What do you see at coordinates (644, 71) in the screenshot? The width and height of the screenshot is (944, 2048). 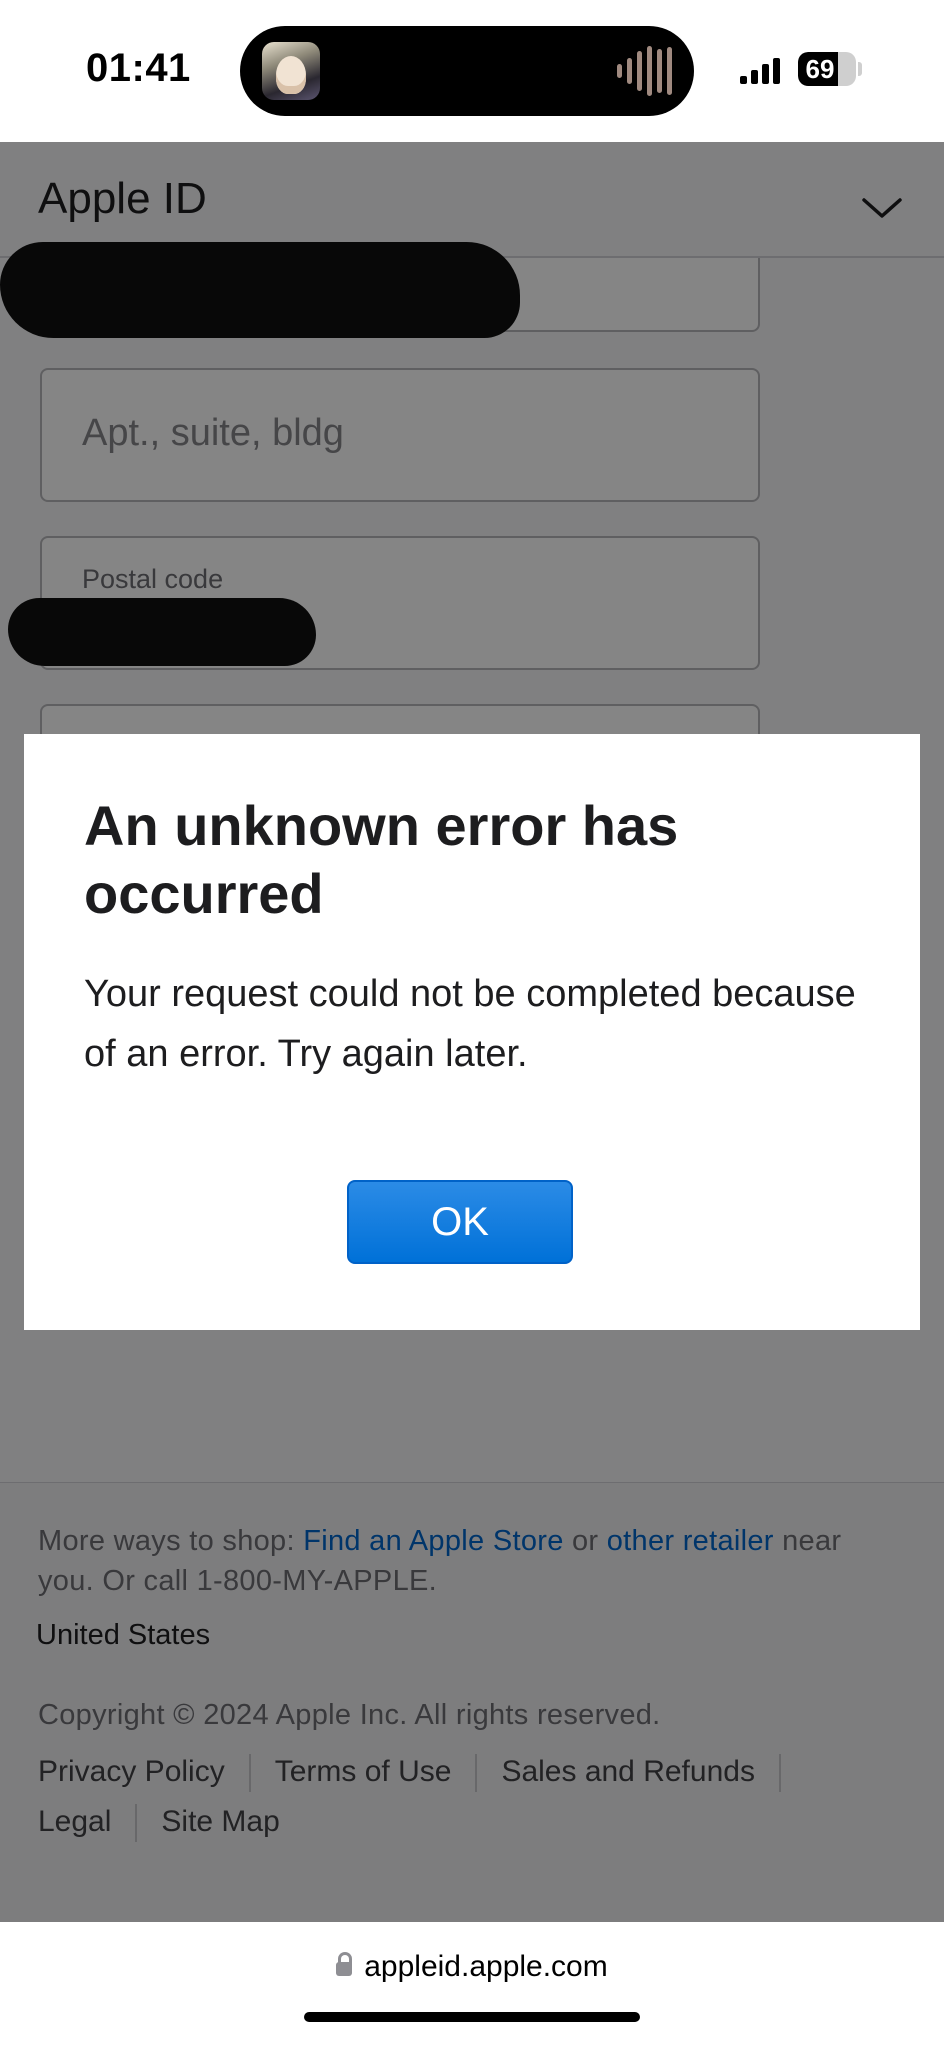 I see `audio-waveform-icon` at bounding box center [644, 71].